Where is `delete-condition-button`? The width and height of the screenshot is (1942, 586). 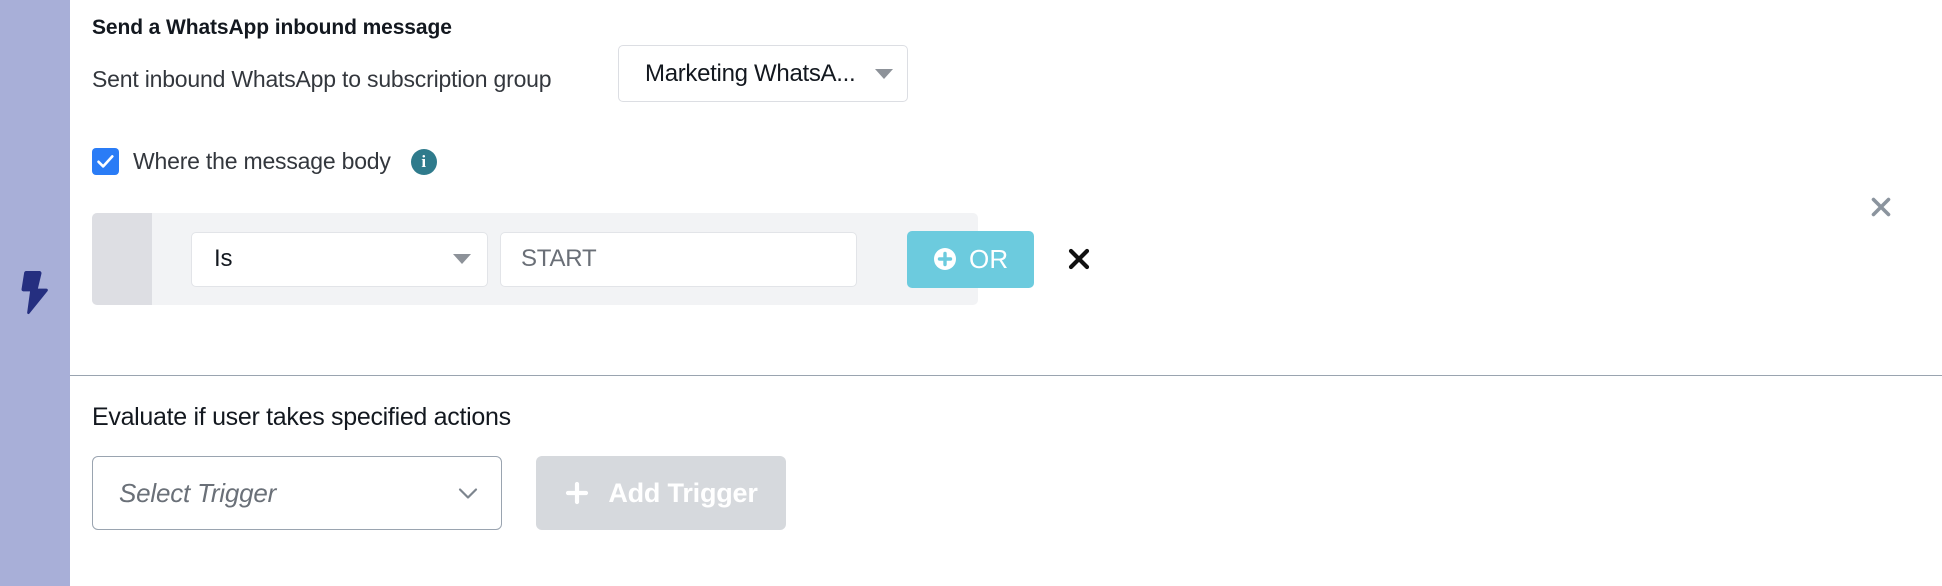 delete-condition-button is located at coordinates (1079, 259).